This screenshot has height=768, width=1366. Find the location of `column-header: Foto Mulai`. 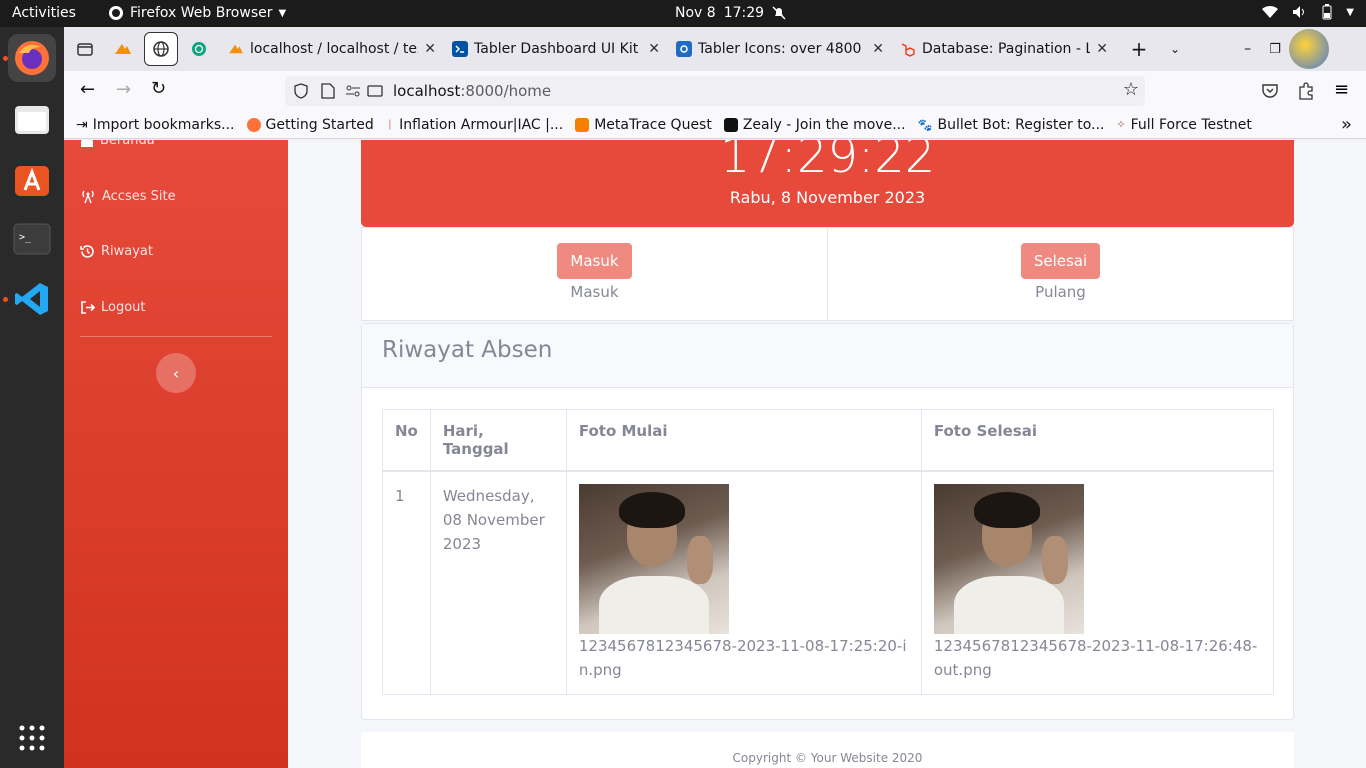

column-header: Foto Mulai is located at coordinates (743, 440).